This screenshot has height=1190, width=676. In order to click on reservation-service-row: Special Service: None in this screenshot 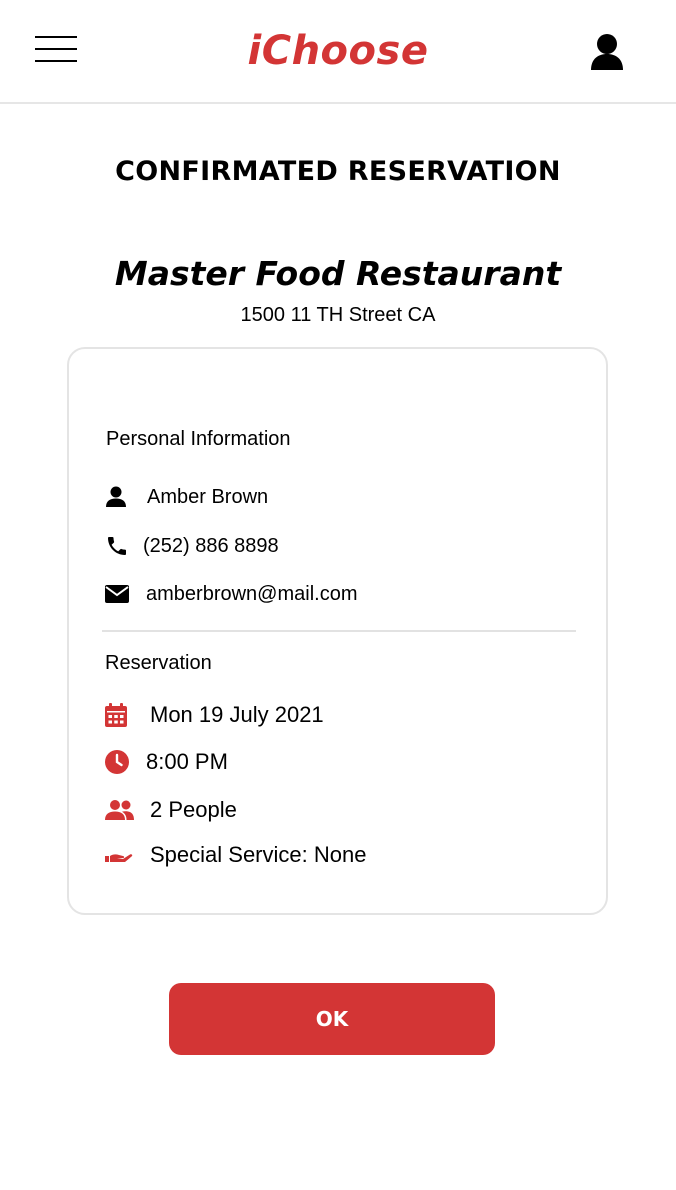, I will do `click(235, 855)`.